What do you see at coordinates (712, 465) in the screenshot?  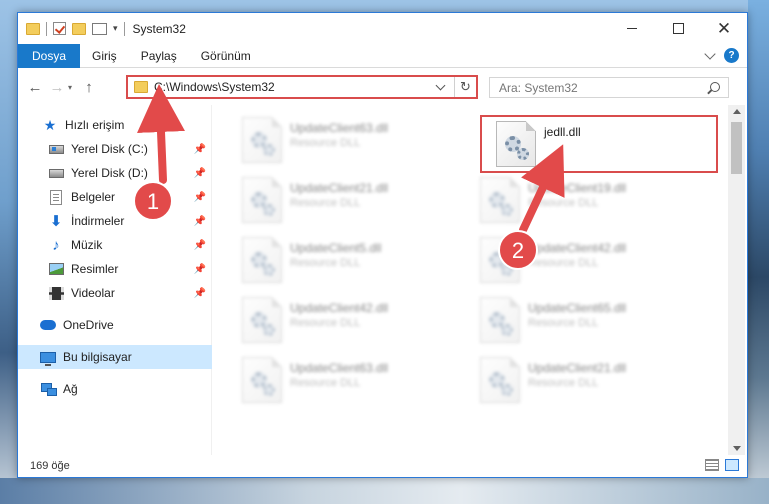 I see `details-view-icon` at bounding box center [712, 465].